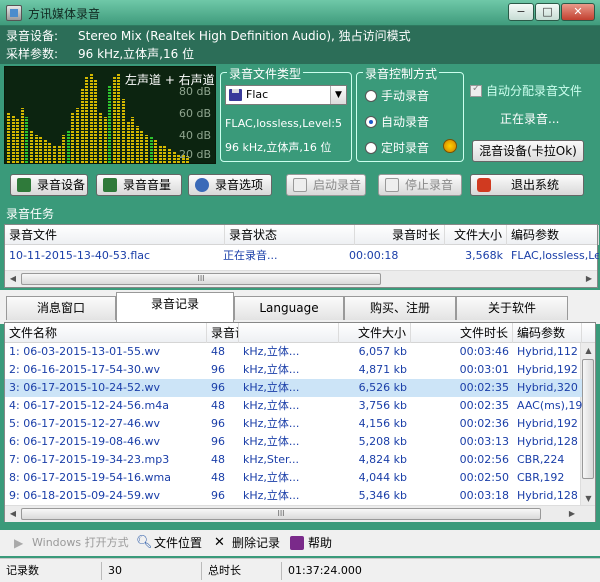 Image resolution: width=600 pixels, height=582 pixels. Describe the element at coordinates (588, 498) in the screenshot. I see `scroll-down-icon: ▼` at that location.